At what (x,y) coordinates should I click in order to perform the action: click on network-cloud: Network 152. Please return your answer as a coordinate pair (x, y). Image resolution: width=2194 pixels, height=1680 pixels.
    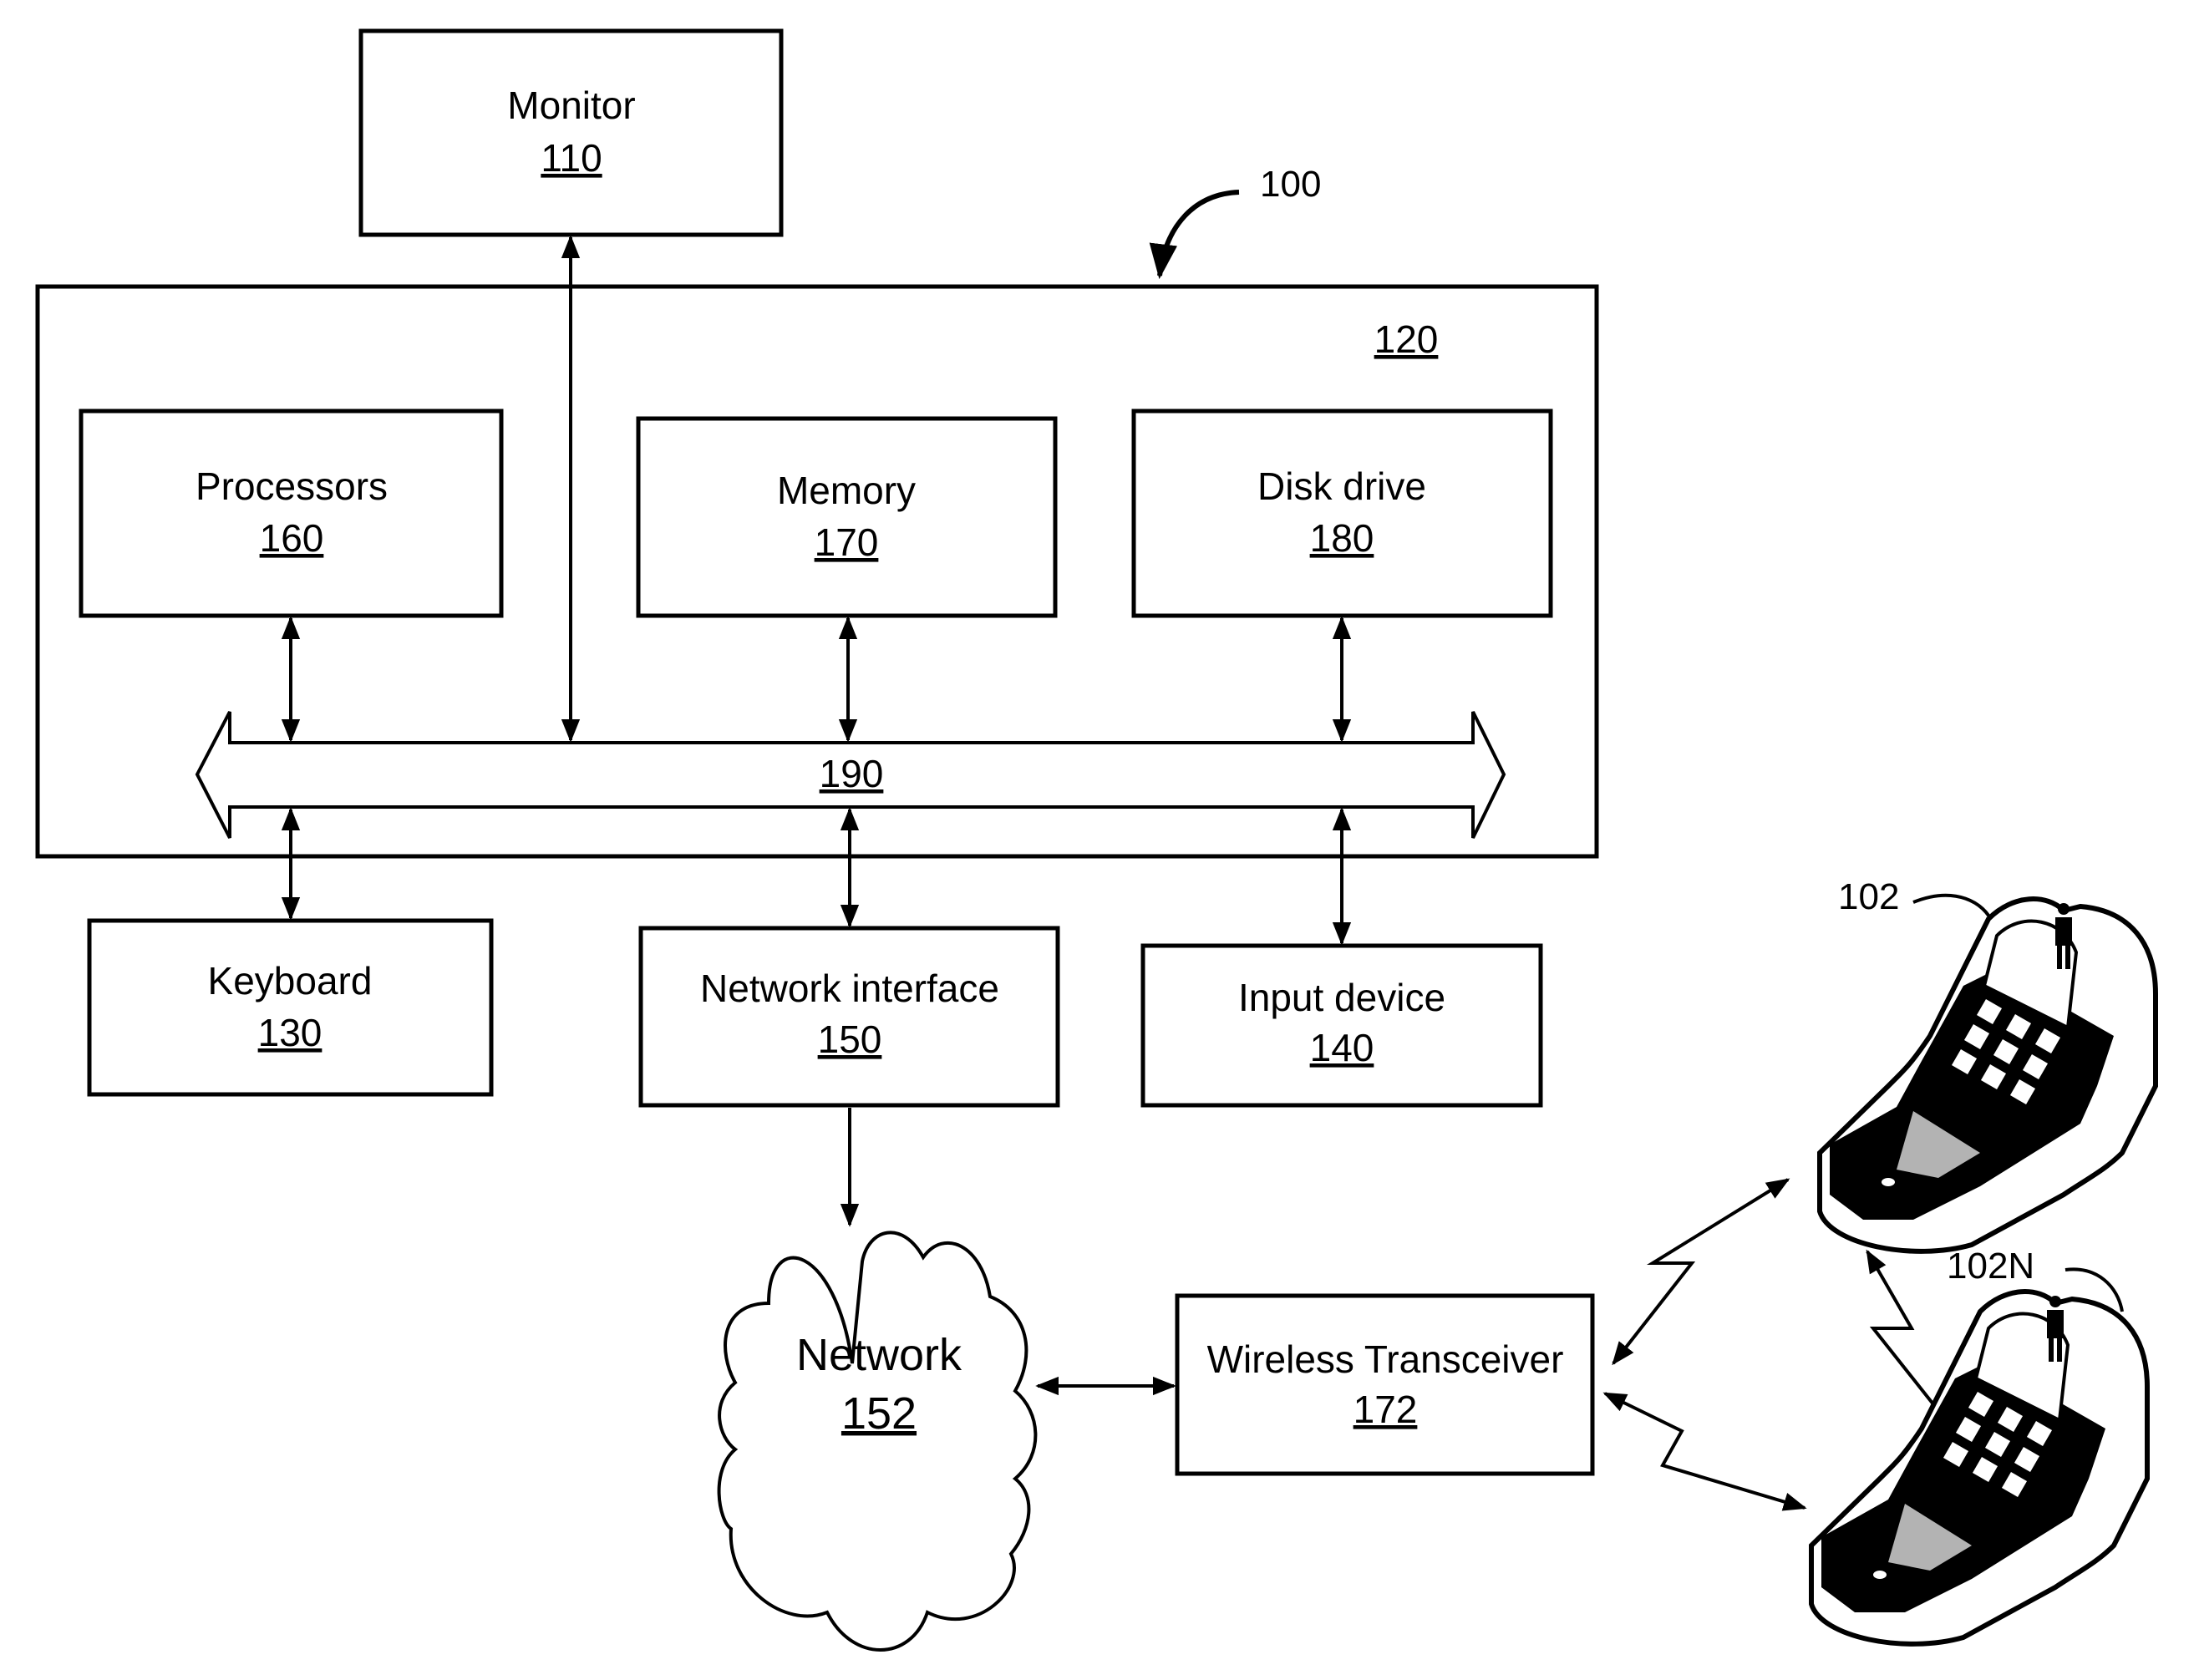
    Looking at the image, I should click on (877, 1441).